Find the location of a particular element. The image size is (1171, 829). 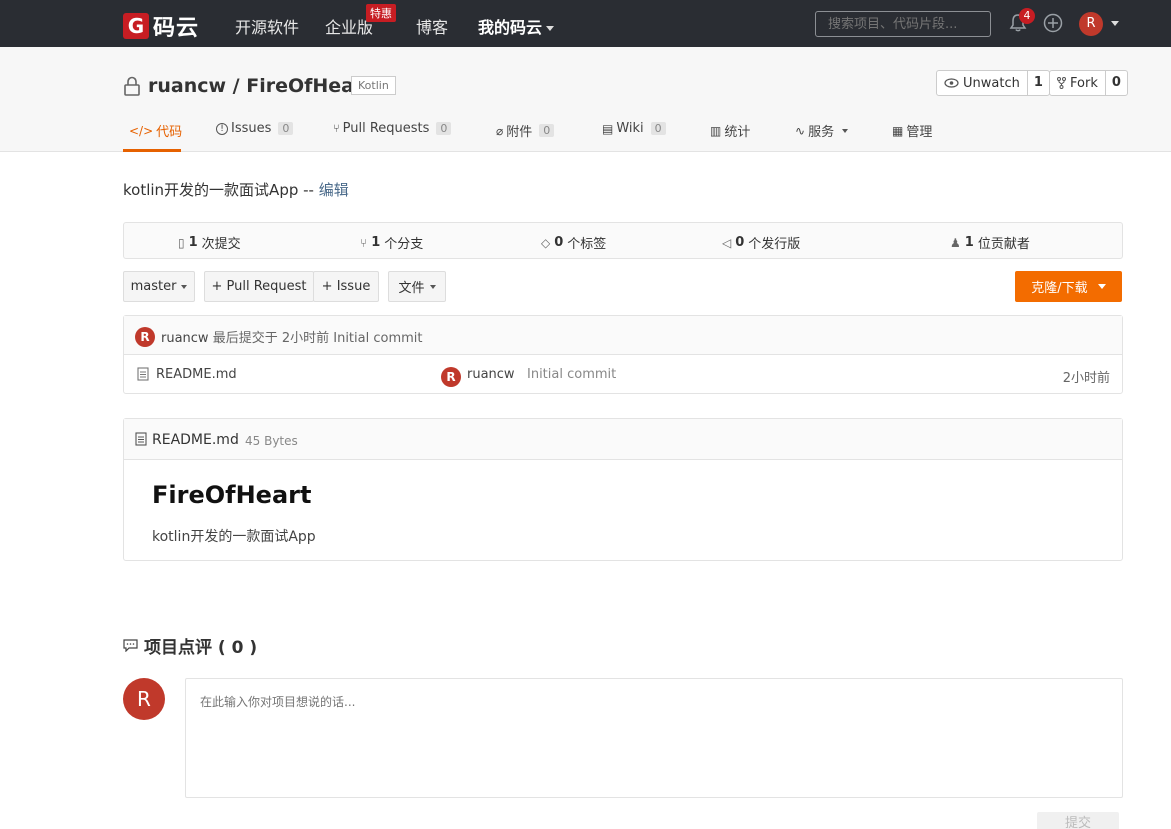

add-plus-icon is located at coordinates (1053, 23).